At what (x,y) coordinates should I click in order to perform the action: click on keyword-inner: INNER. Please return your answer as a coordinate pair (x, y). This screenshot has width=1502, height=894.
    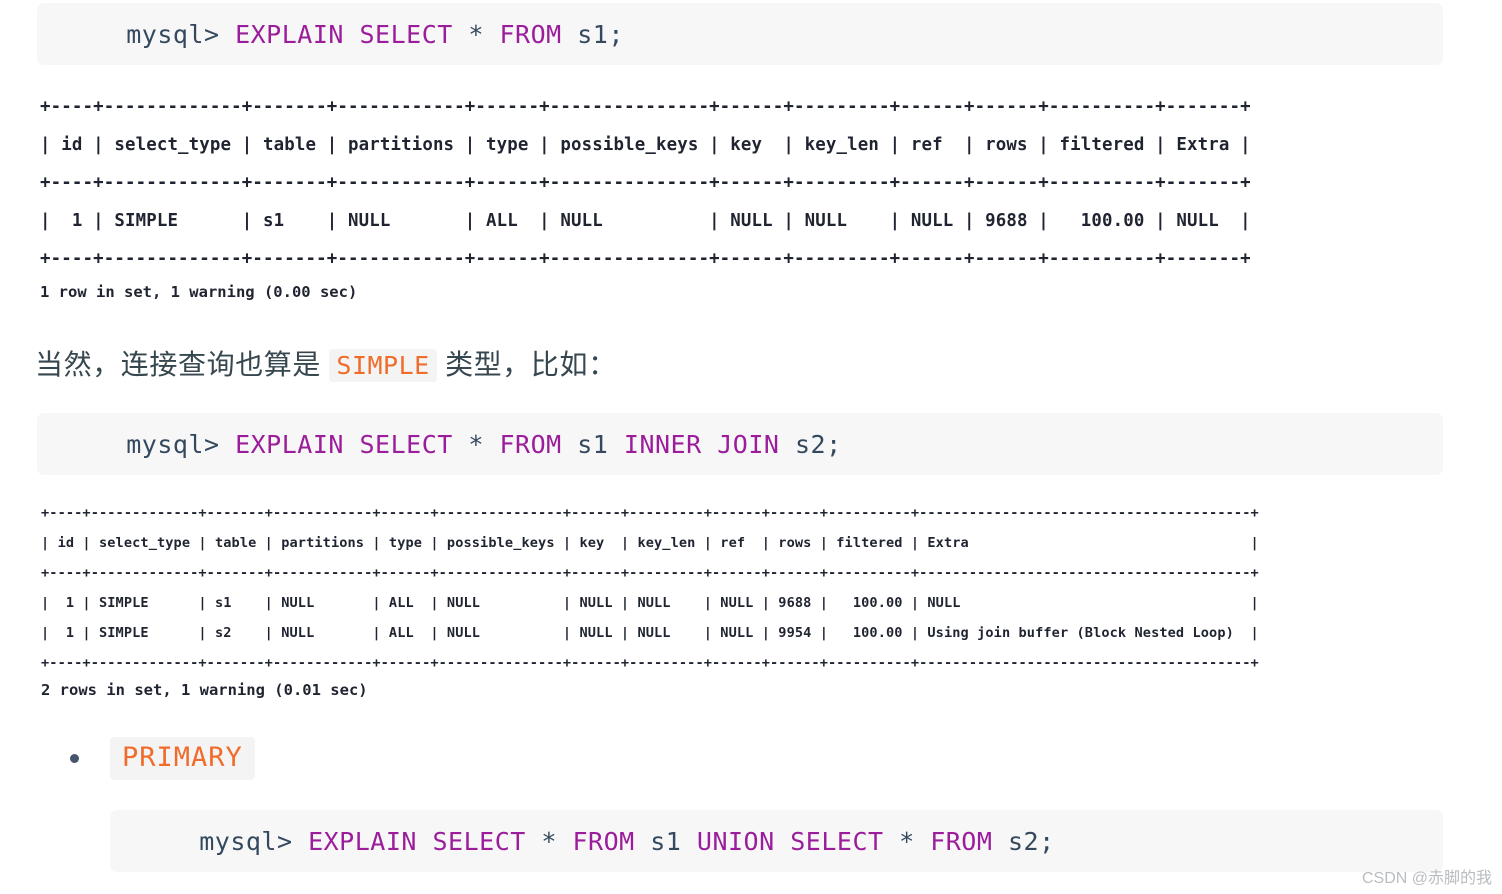
    Looking at the image, I should click on (662, 444).